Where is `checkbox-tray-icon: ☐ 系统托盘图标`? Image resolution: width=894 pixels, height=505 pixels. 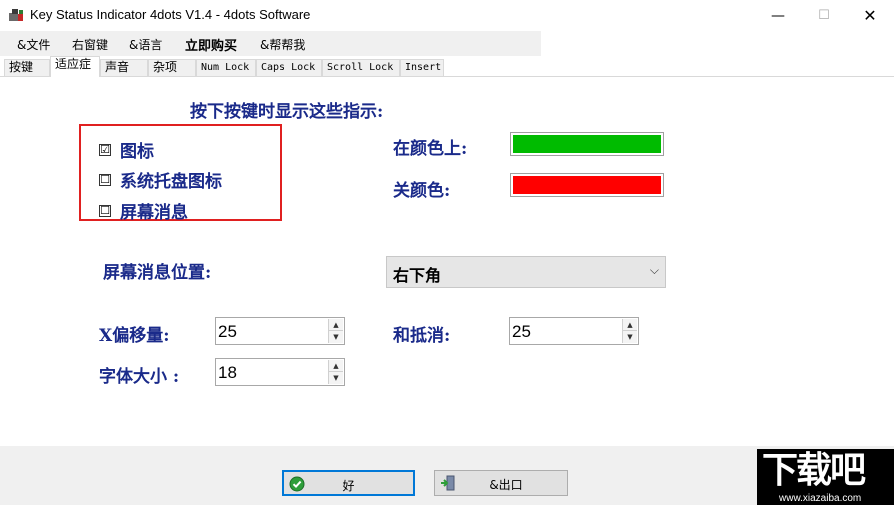
checkbox-tray-icon: ☐ 系统托盘图标 is located at coordinates (160, 179).